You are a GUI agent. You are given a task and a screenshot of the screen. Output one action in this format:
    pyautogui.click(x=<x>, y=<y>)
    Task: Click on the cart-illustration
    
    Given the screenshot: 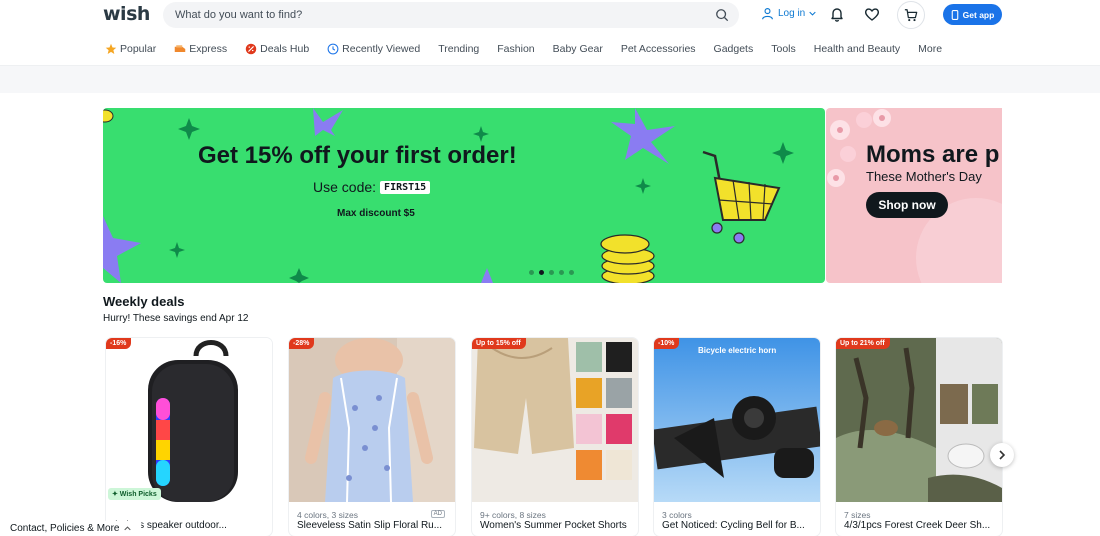 What is the action you would take?
    pyautogui.click(x=741, y=197)
    